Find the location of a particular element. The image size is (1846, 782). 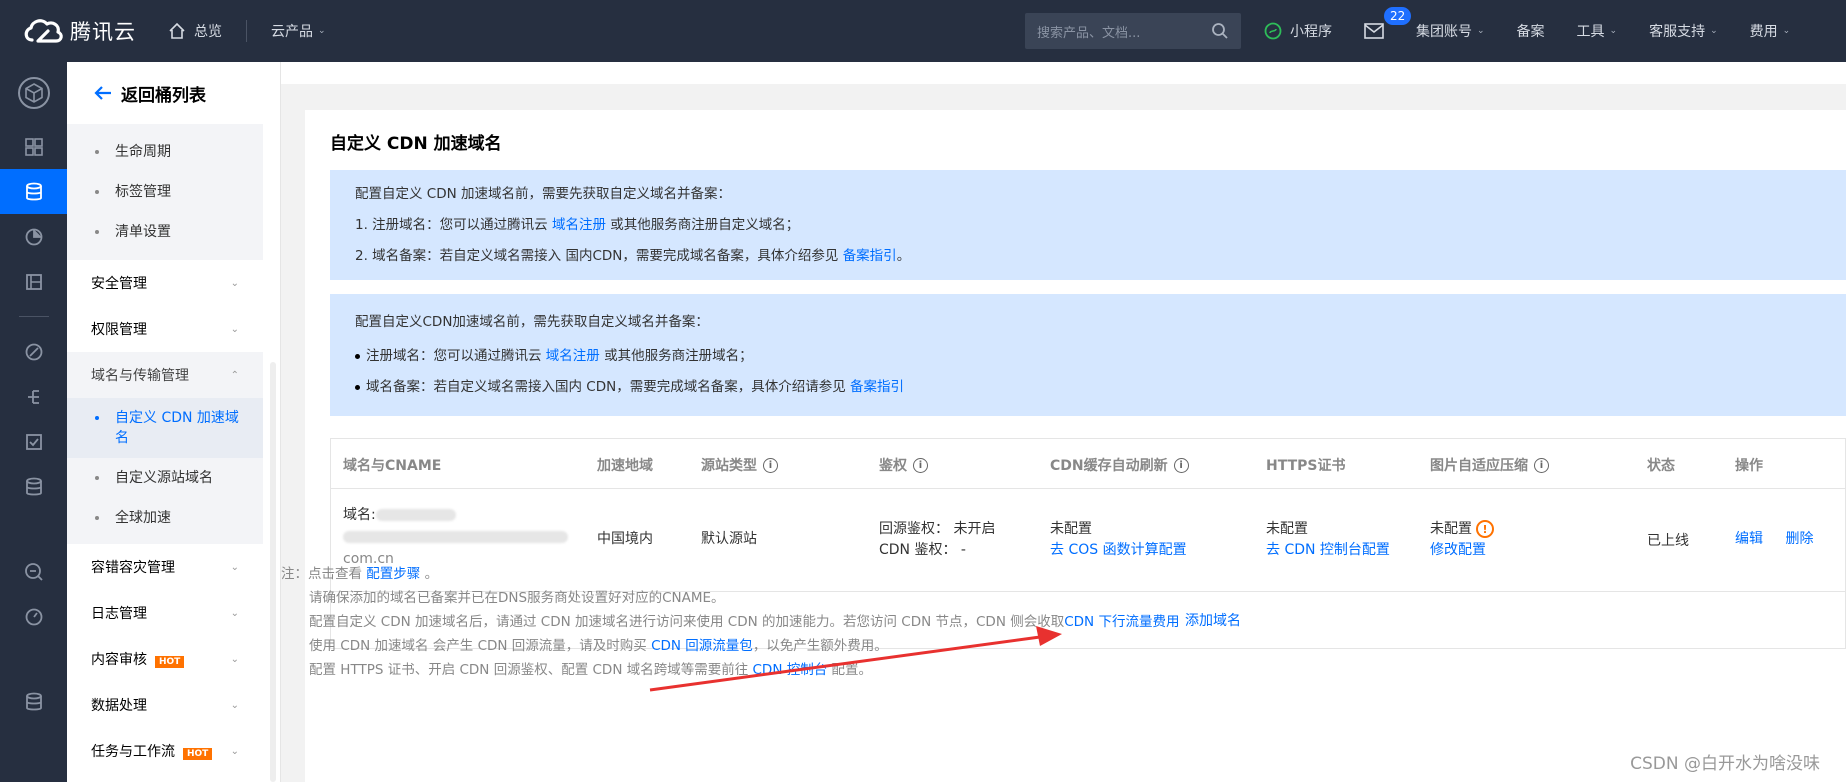

cdn-console-link: CDN 控制台 is located at coordinates (790, 670).